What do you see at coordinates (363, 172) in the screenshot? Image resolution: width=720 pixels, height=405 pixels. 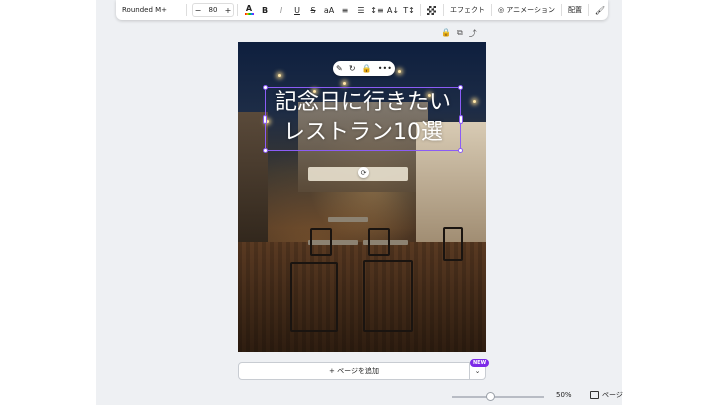 I see `rotate-handle-icon: ⟳` at bounding box center [363, 172].